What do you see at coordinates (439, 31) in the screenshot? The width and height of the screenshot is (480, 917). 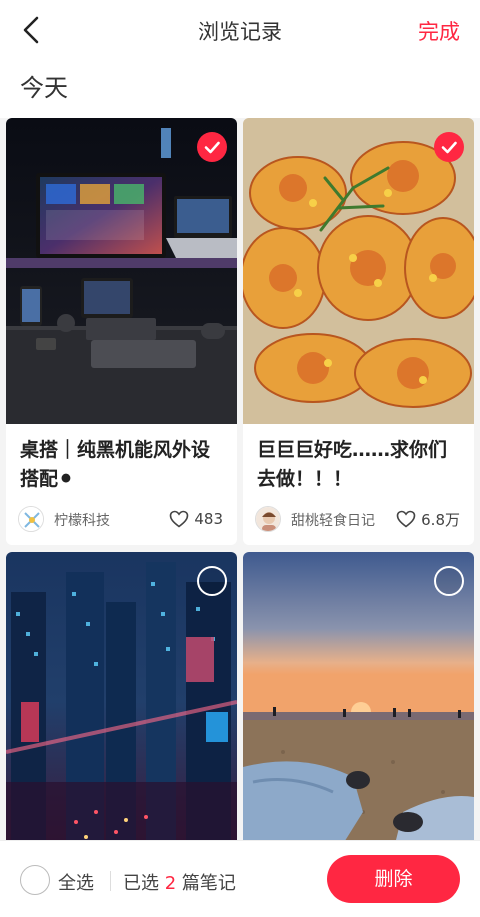 I see `done-button: 完成` at bounding box center [439, 31].